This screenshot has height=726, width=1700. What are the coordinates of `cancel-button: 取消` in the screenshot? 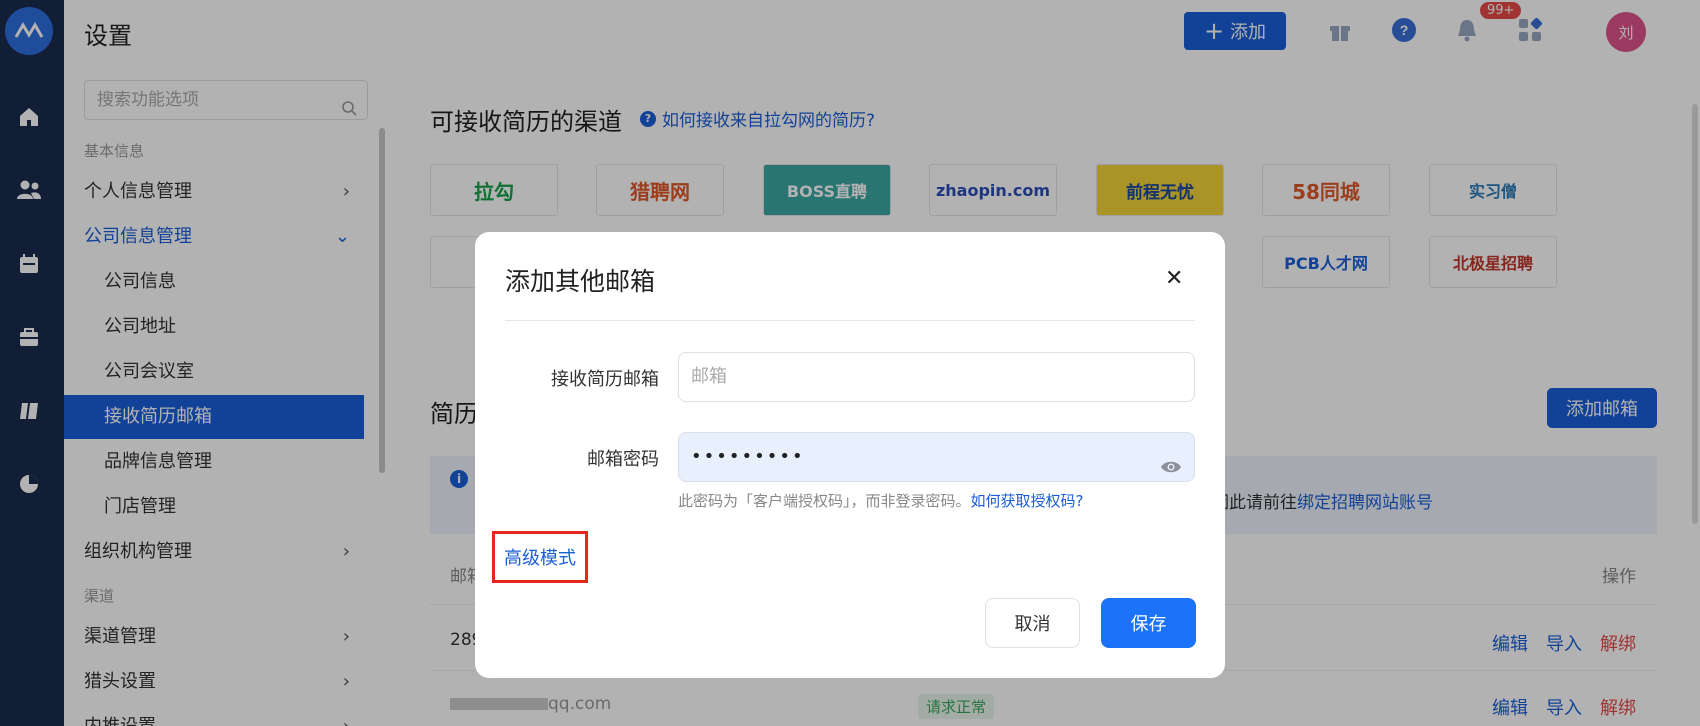 It's located at (1032, 623).